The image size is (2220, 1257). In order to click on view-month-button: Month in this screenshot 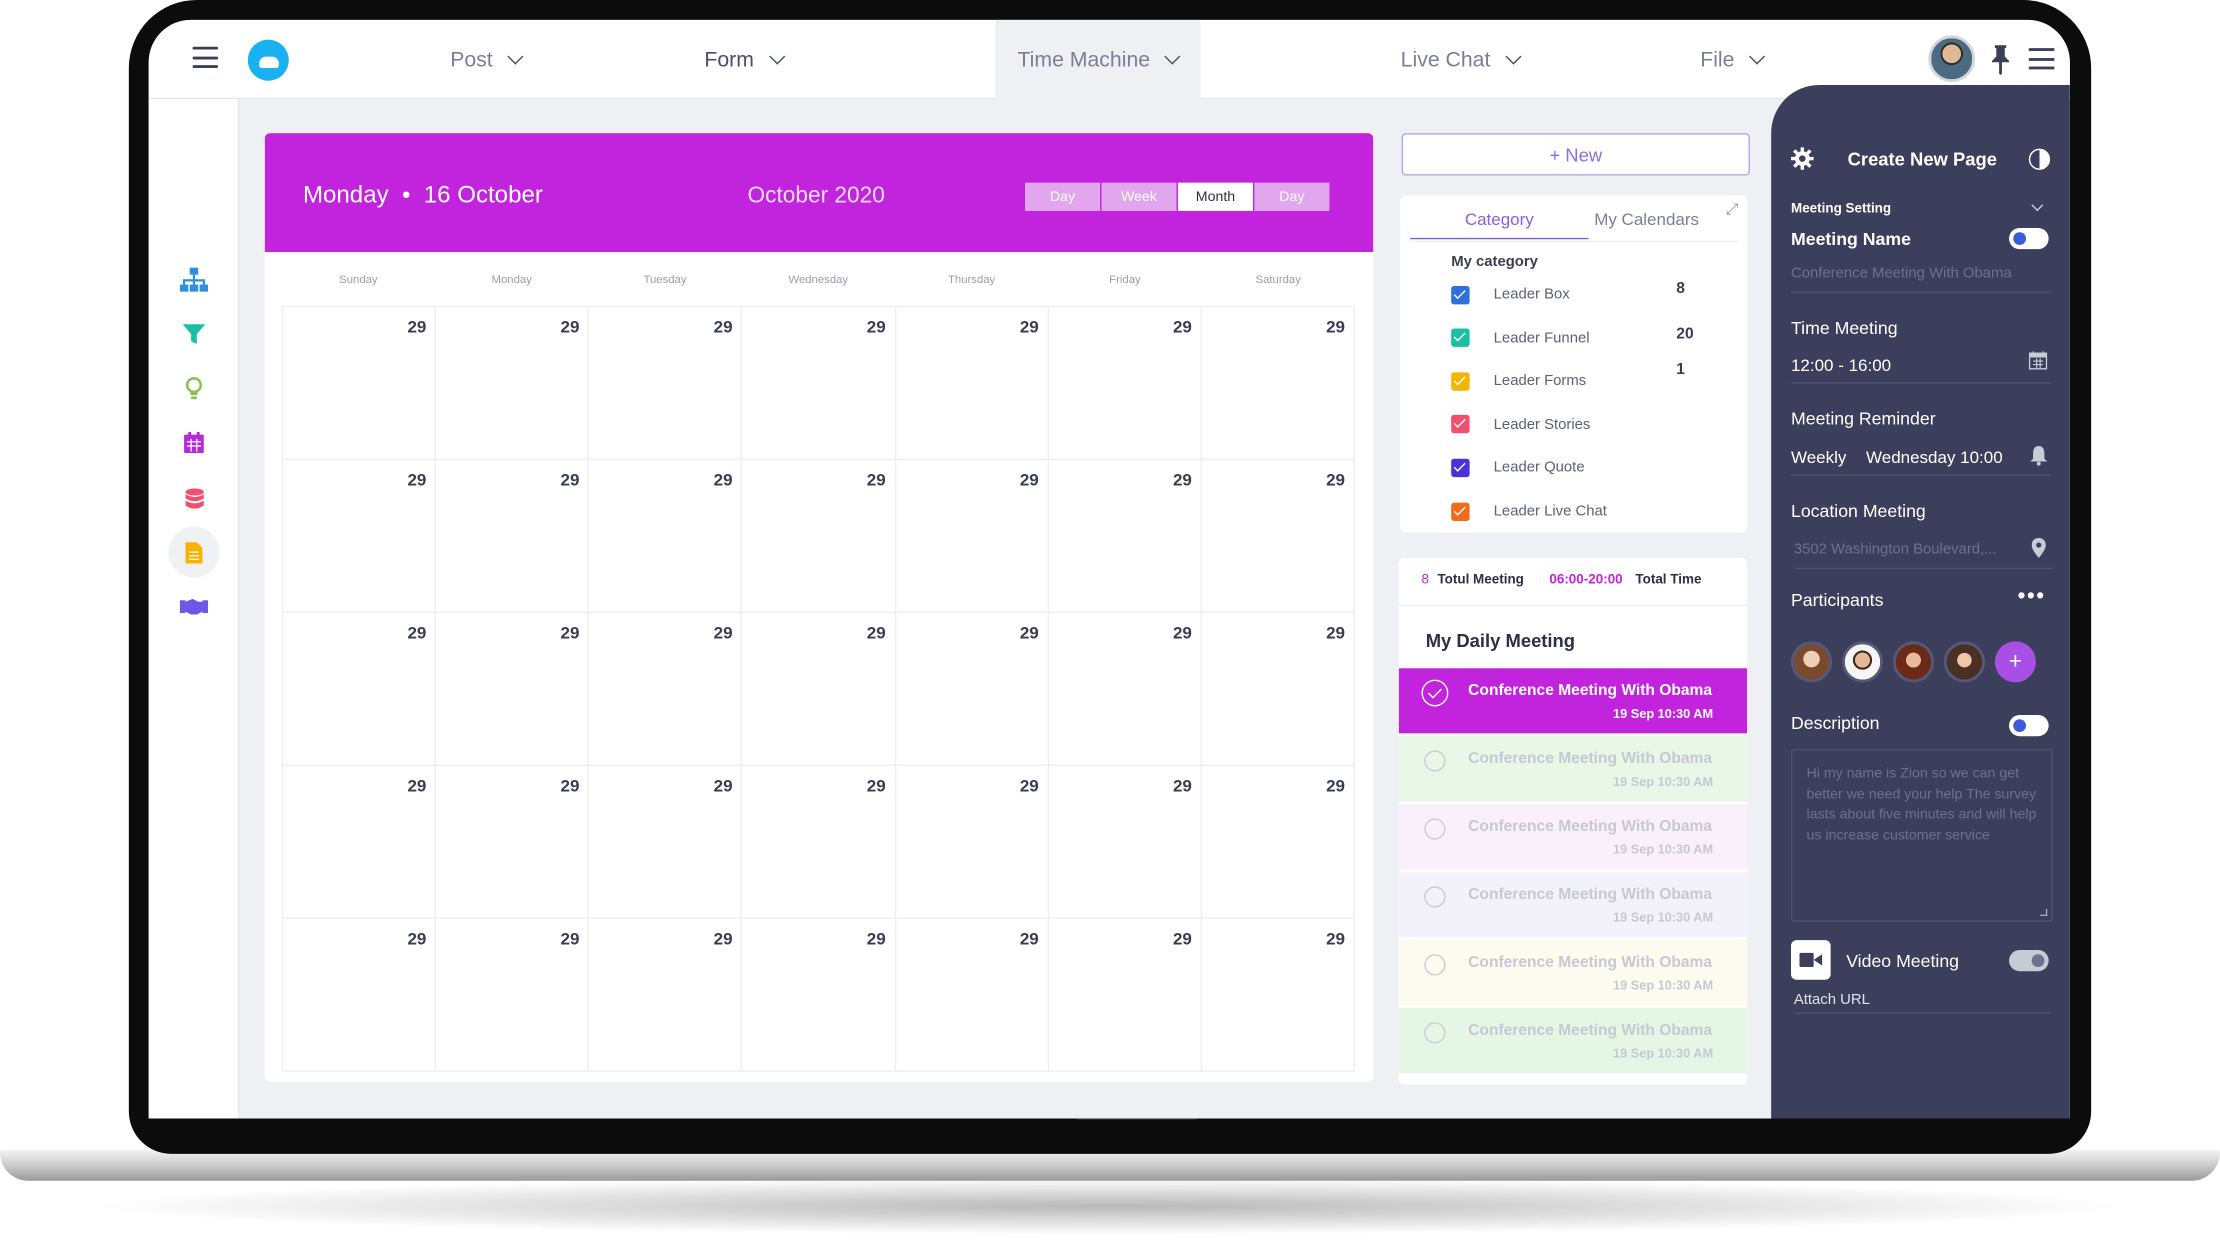, I will do `click(1215, 196)`.